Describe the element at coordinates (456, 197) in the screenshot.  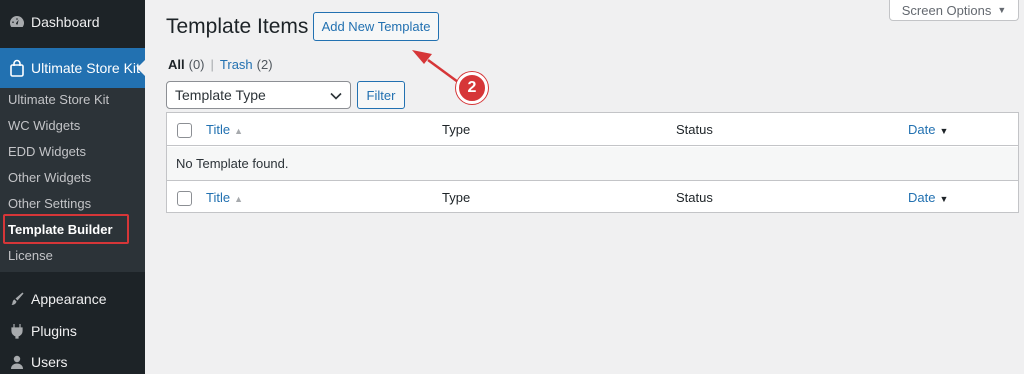
I see `column-type-footer: Type` at that location.